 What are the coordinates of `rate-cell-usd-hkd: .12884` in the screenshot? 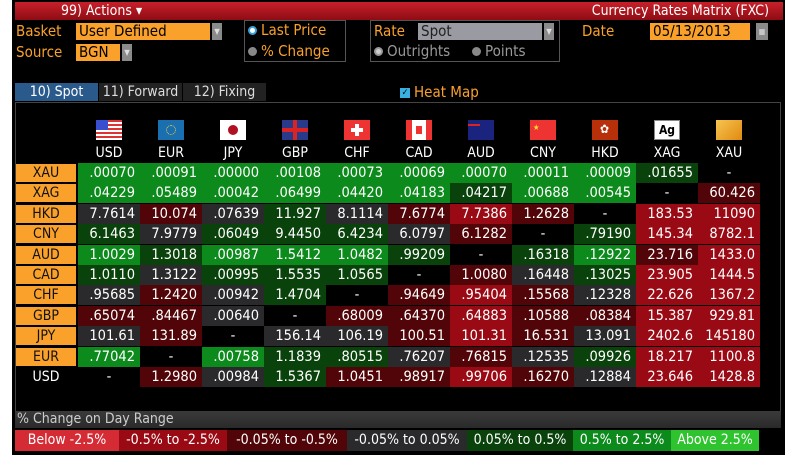 It's located at (605, 377).